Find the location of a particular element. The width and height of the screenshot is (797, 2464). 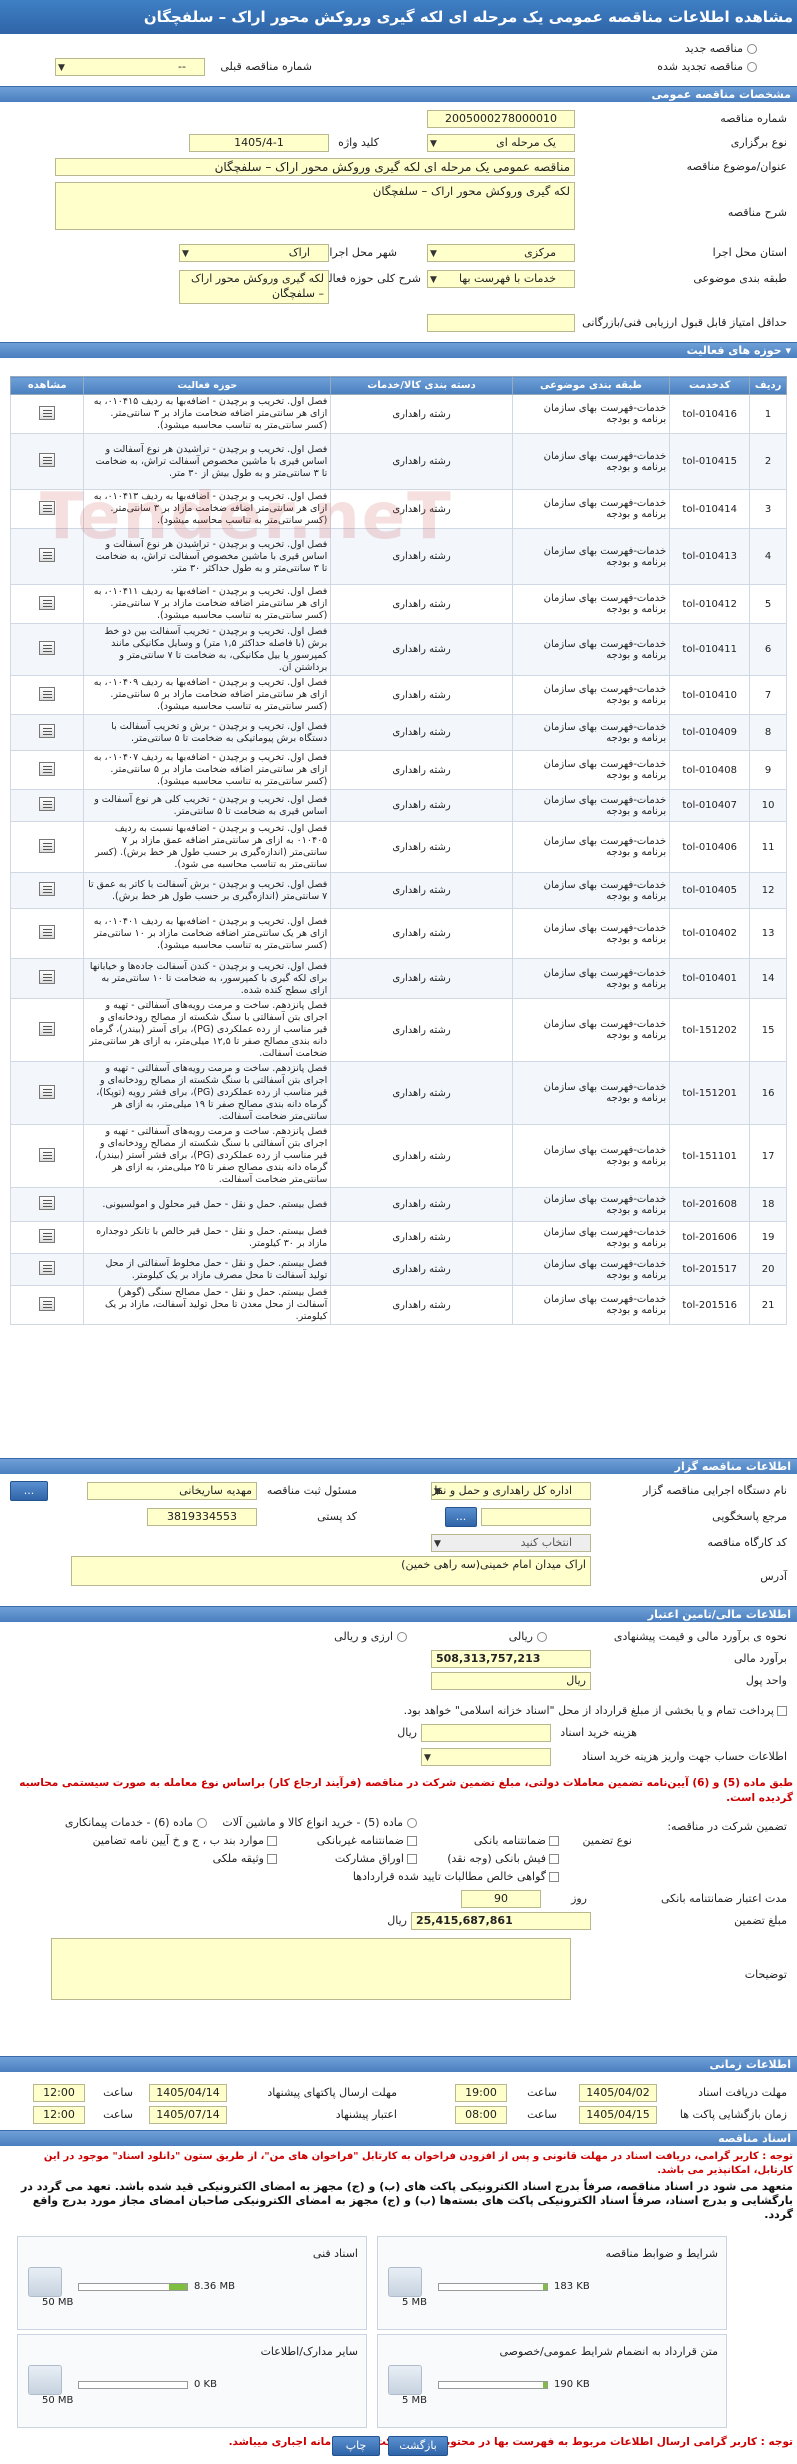

radio-renewed-tender: مناقصه تجدید شده is located at coordinates (707, 66).